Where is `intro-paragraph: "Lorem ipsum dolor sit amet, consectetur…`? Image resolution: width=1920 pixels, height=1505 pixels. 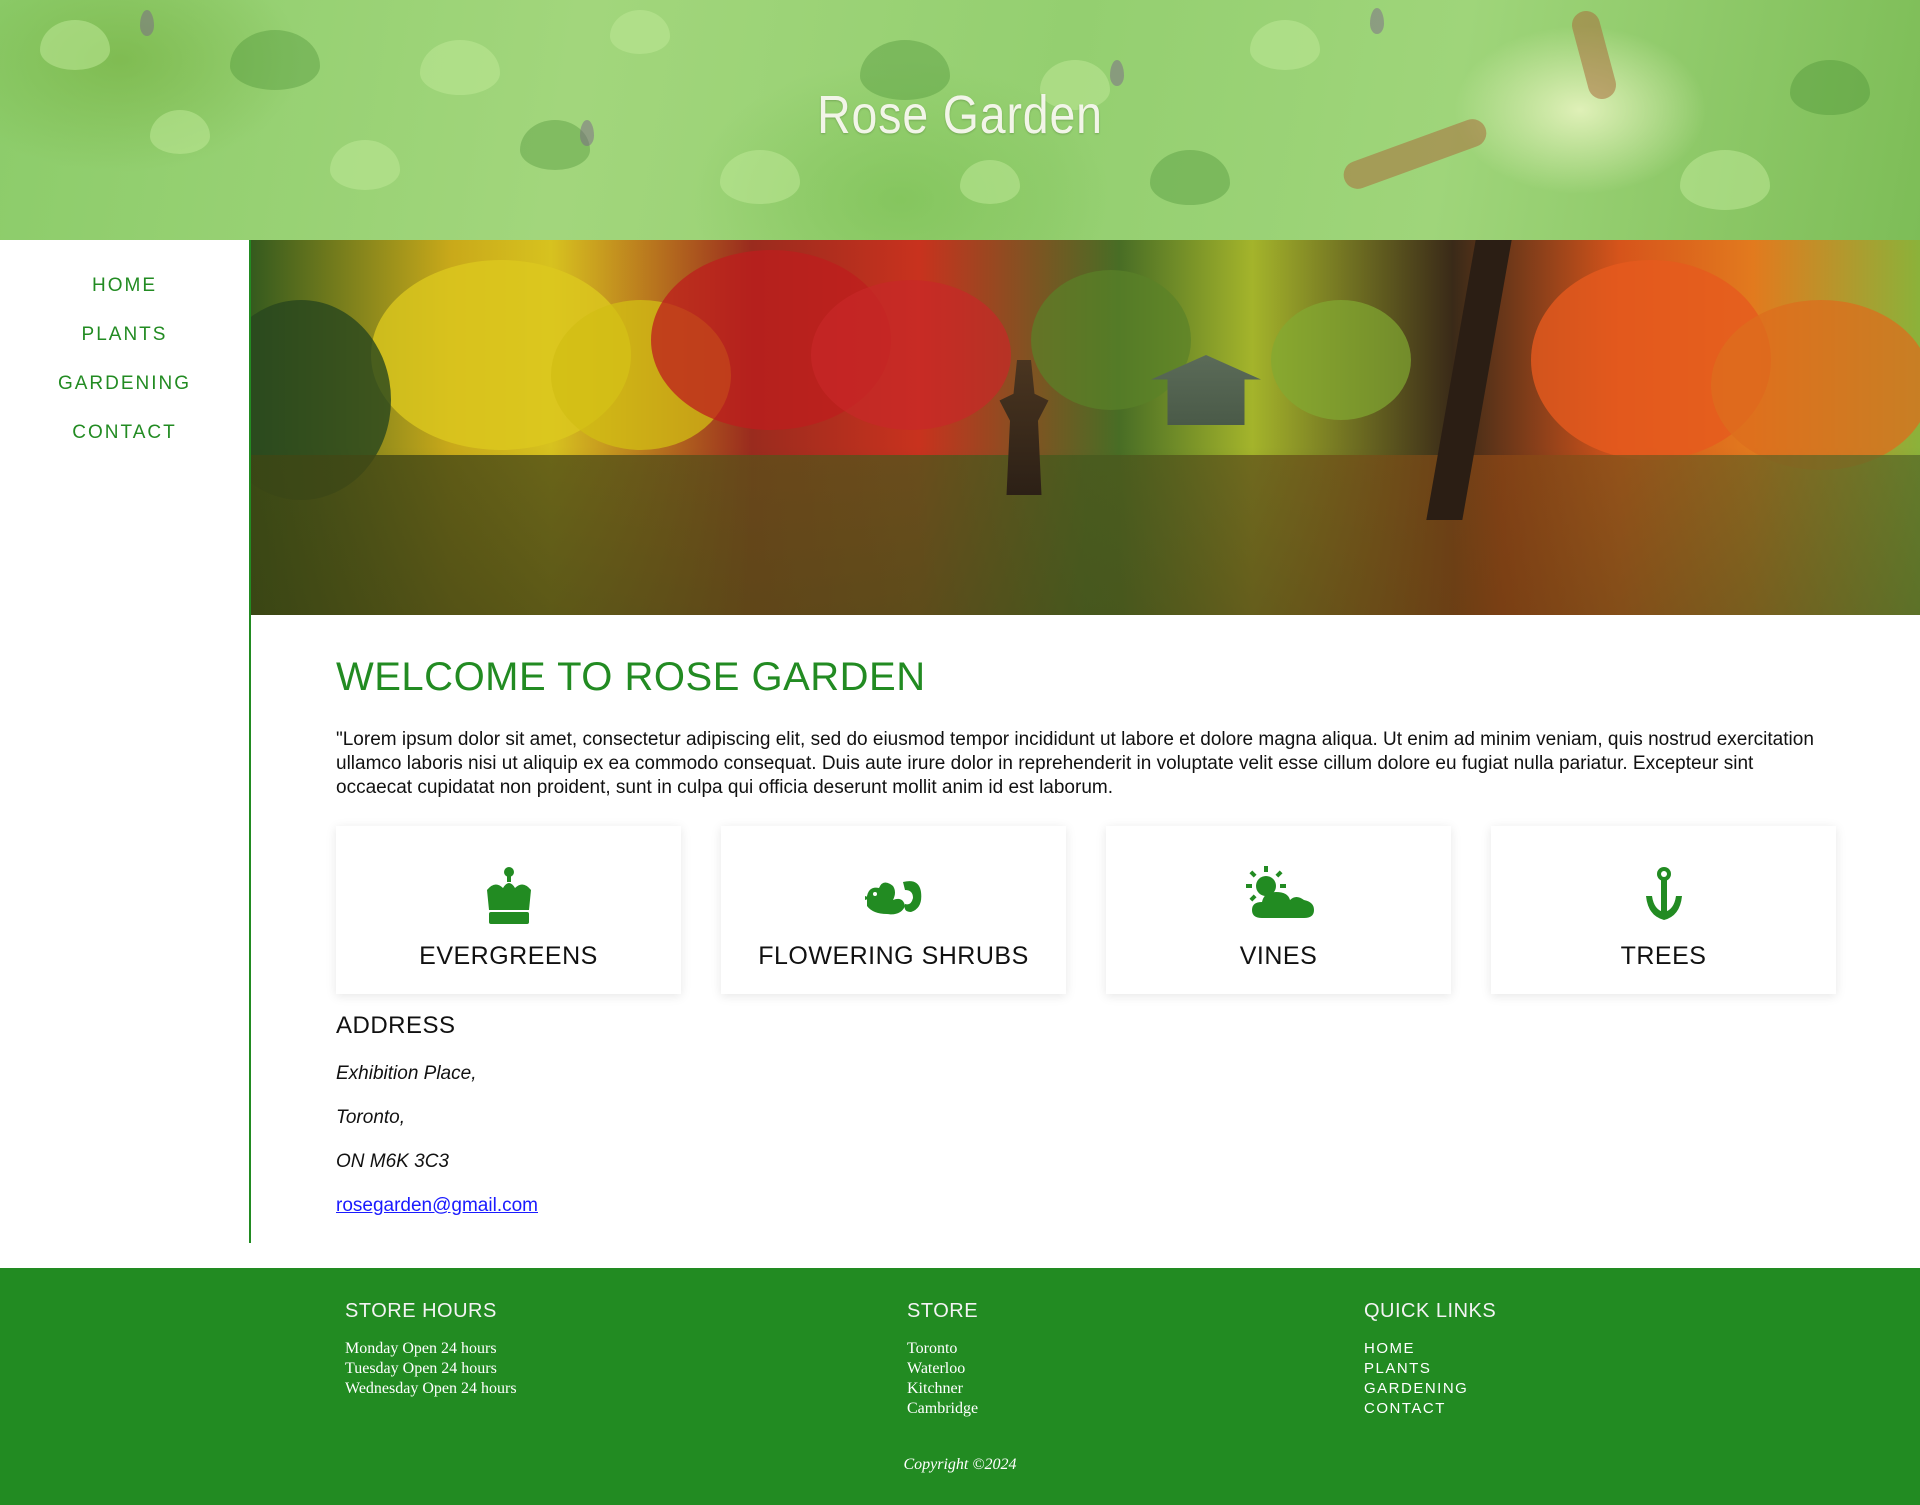
intro-paragraph: "Lorem ipsum dolor sit amet, consectetur… is located at coordinates (1075, 763).